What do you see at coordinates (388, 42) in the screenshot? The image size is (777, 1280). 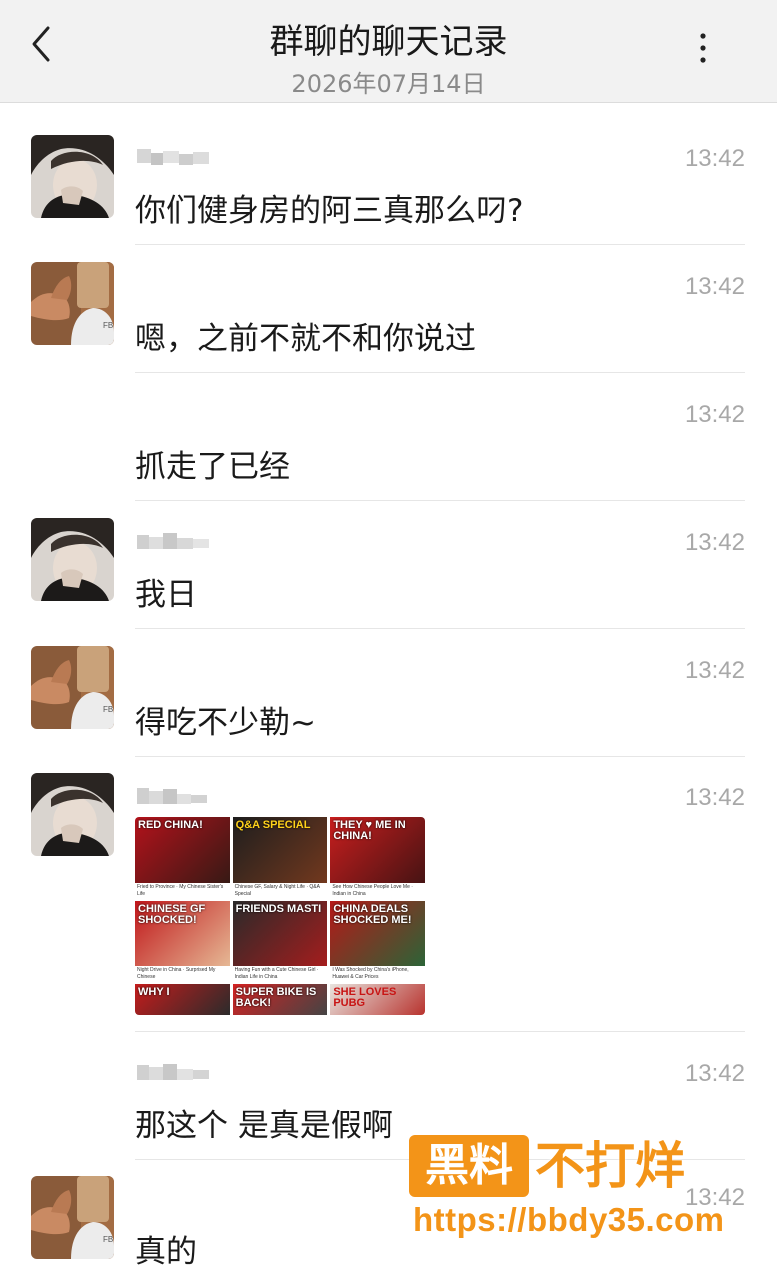 I see `page-title: 群聊的聊天记录` at bounding box center [388, 42].